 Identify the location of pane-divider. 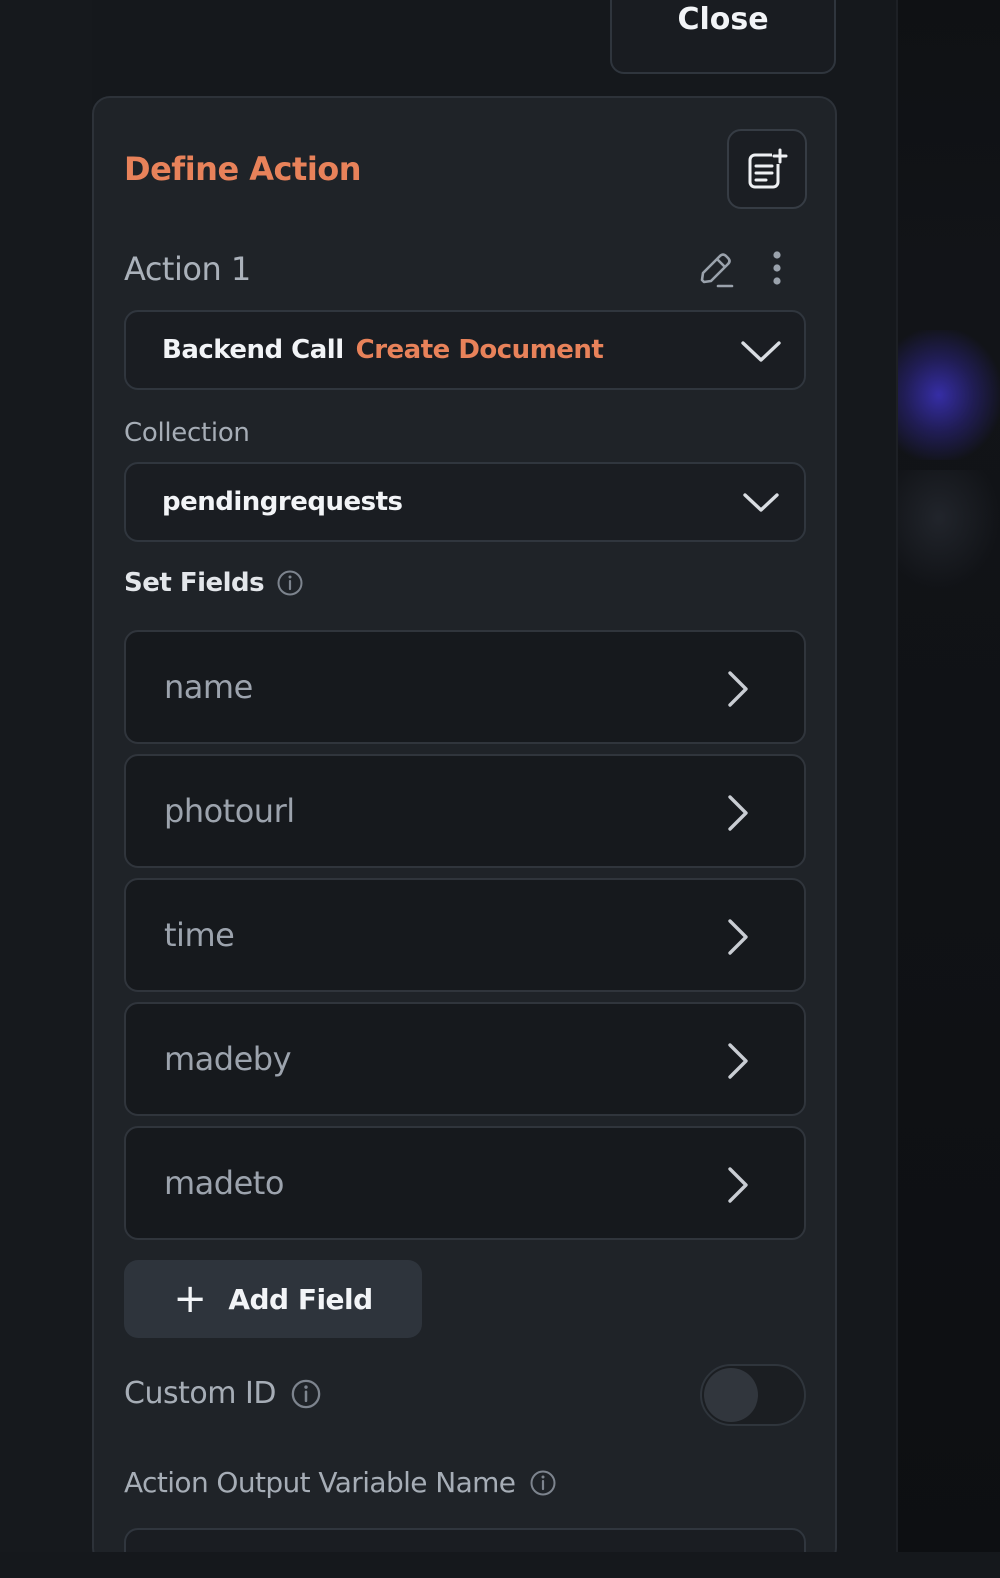
(897, 789).